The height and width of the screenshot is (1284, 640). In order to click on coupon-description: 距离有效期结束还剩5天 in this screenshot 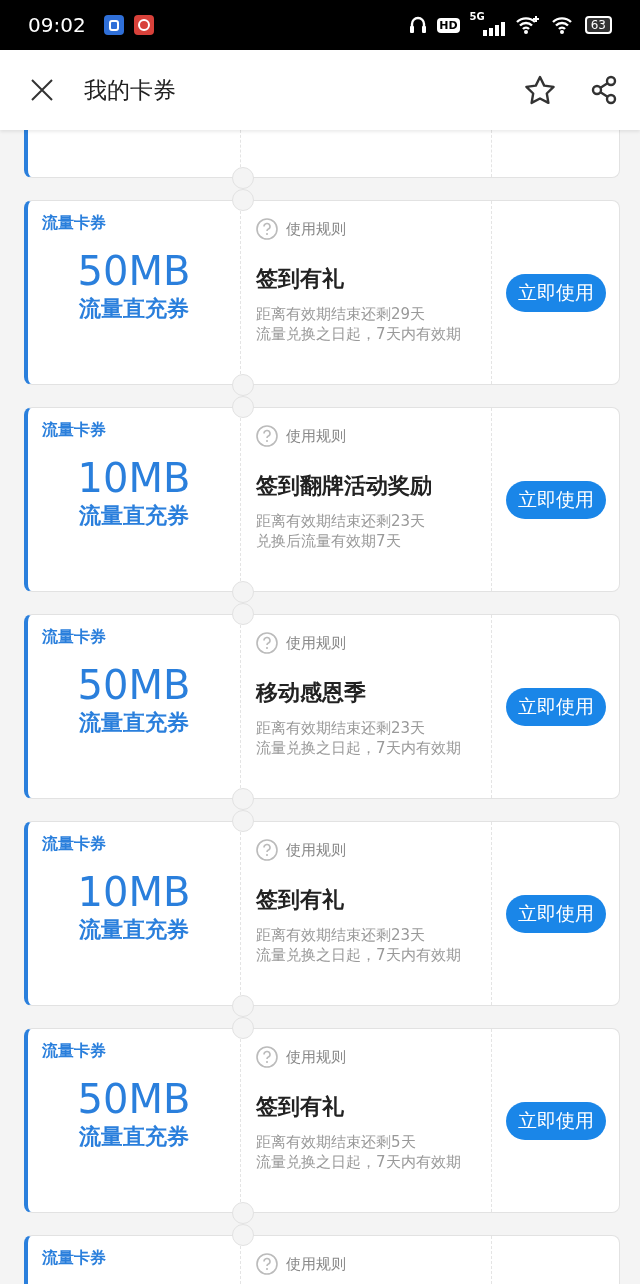, I will do `click(336, 1142)`.